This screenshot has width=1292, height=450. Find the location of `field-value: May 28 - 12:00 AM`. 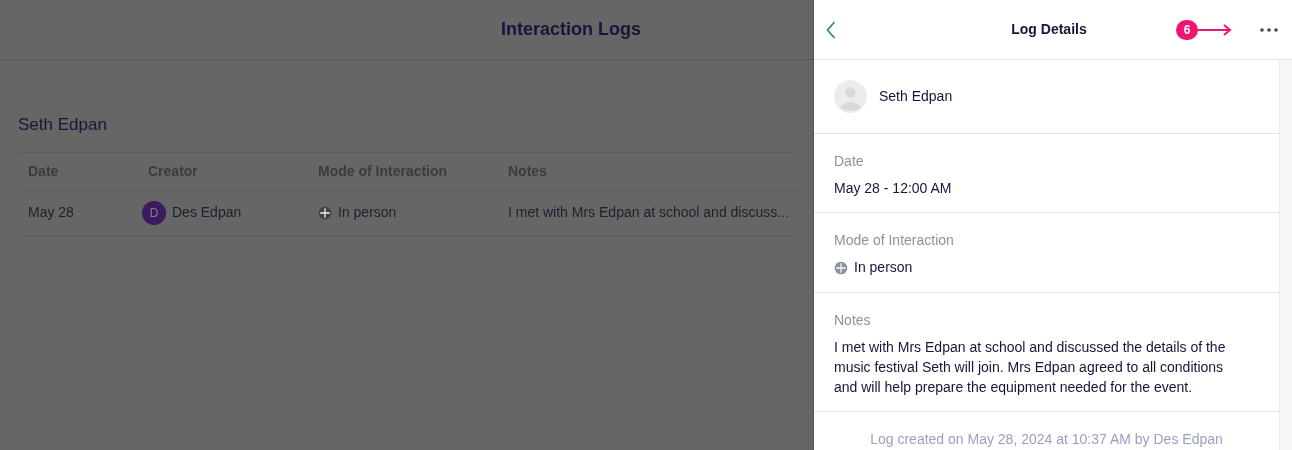

field-value: May 28 - 12:00 AM is located at coordinates (893, 188).